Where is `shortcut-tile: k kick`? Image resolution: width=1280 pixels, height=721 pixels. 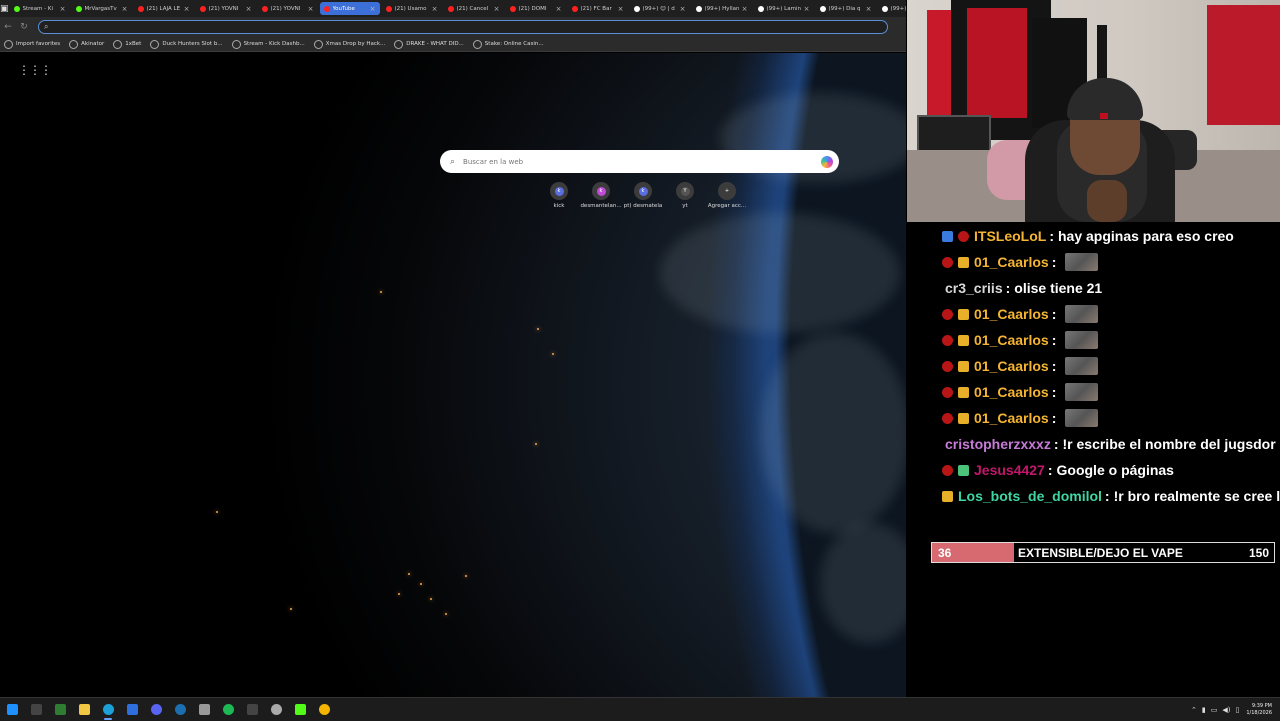 shortcut-tile: k kick is located at coordinates (559, 195).